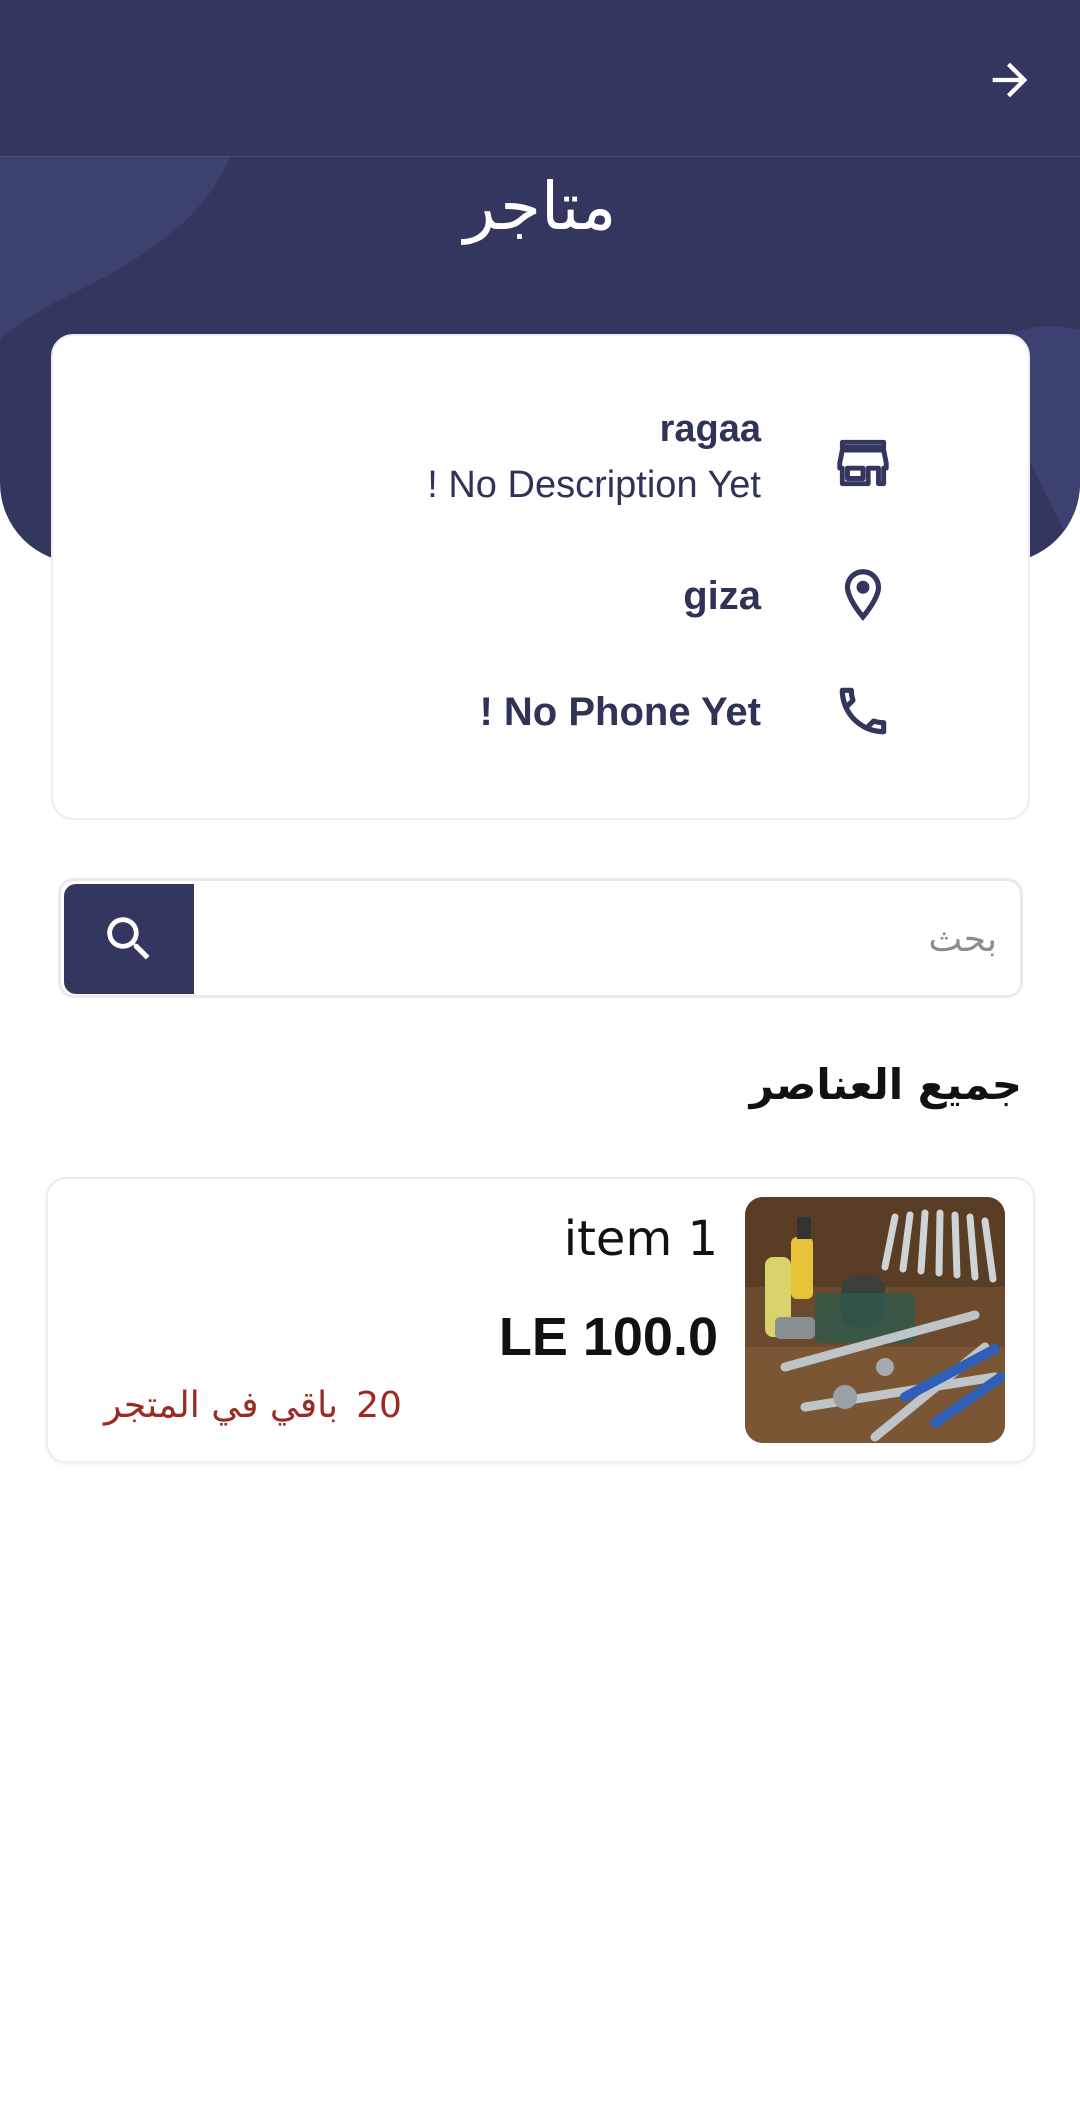 This screenshot has height=2118, width=1080. I want to click on search-icon, so click(128, 938).